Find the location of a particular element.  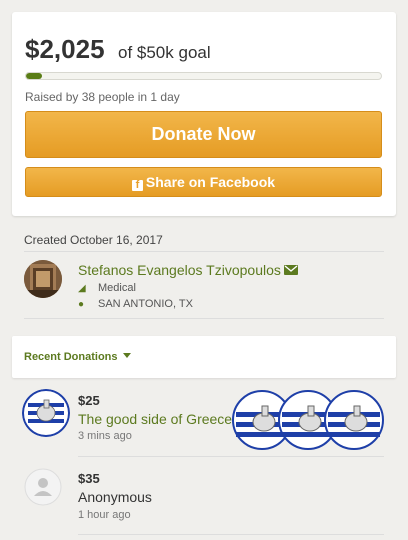

organizer-name: Stefanos Evangelos Tzivopoulos is located at coordinates (179, 270).